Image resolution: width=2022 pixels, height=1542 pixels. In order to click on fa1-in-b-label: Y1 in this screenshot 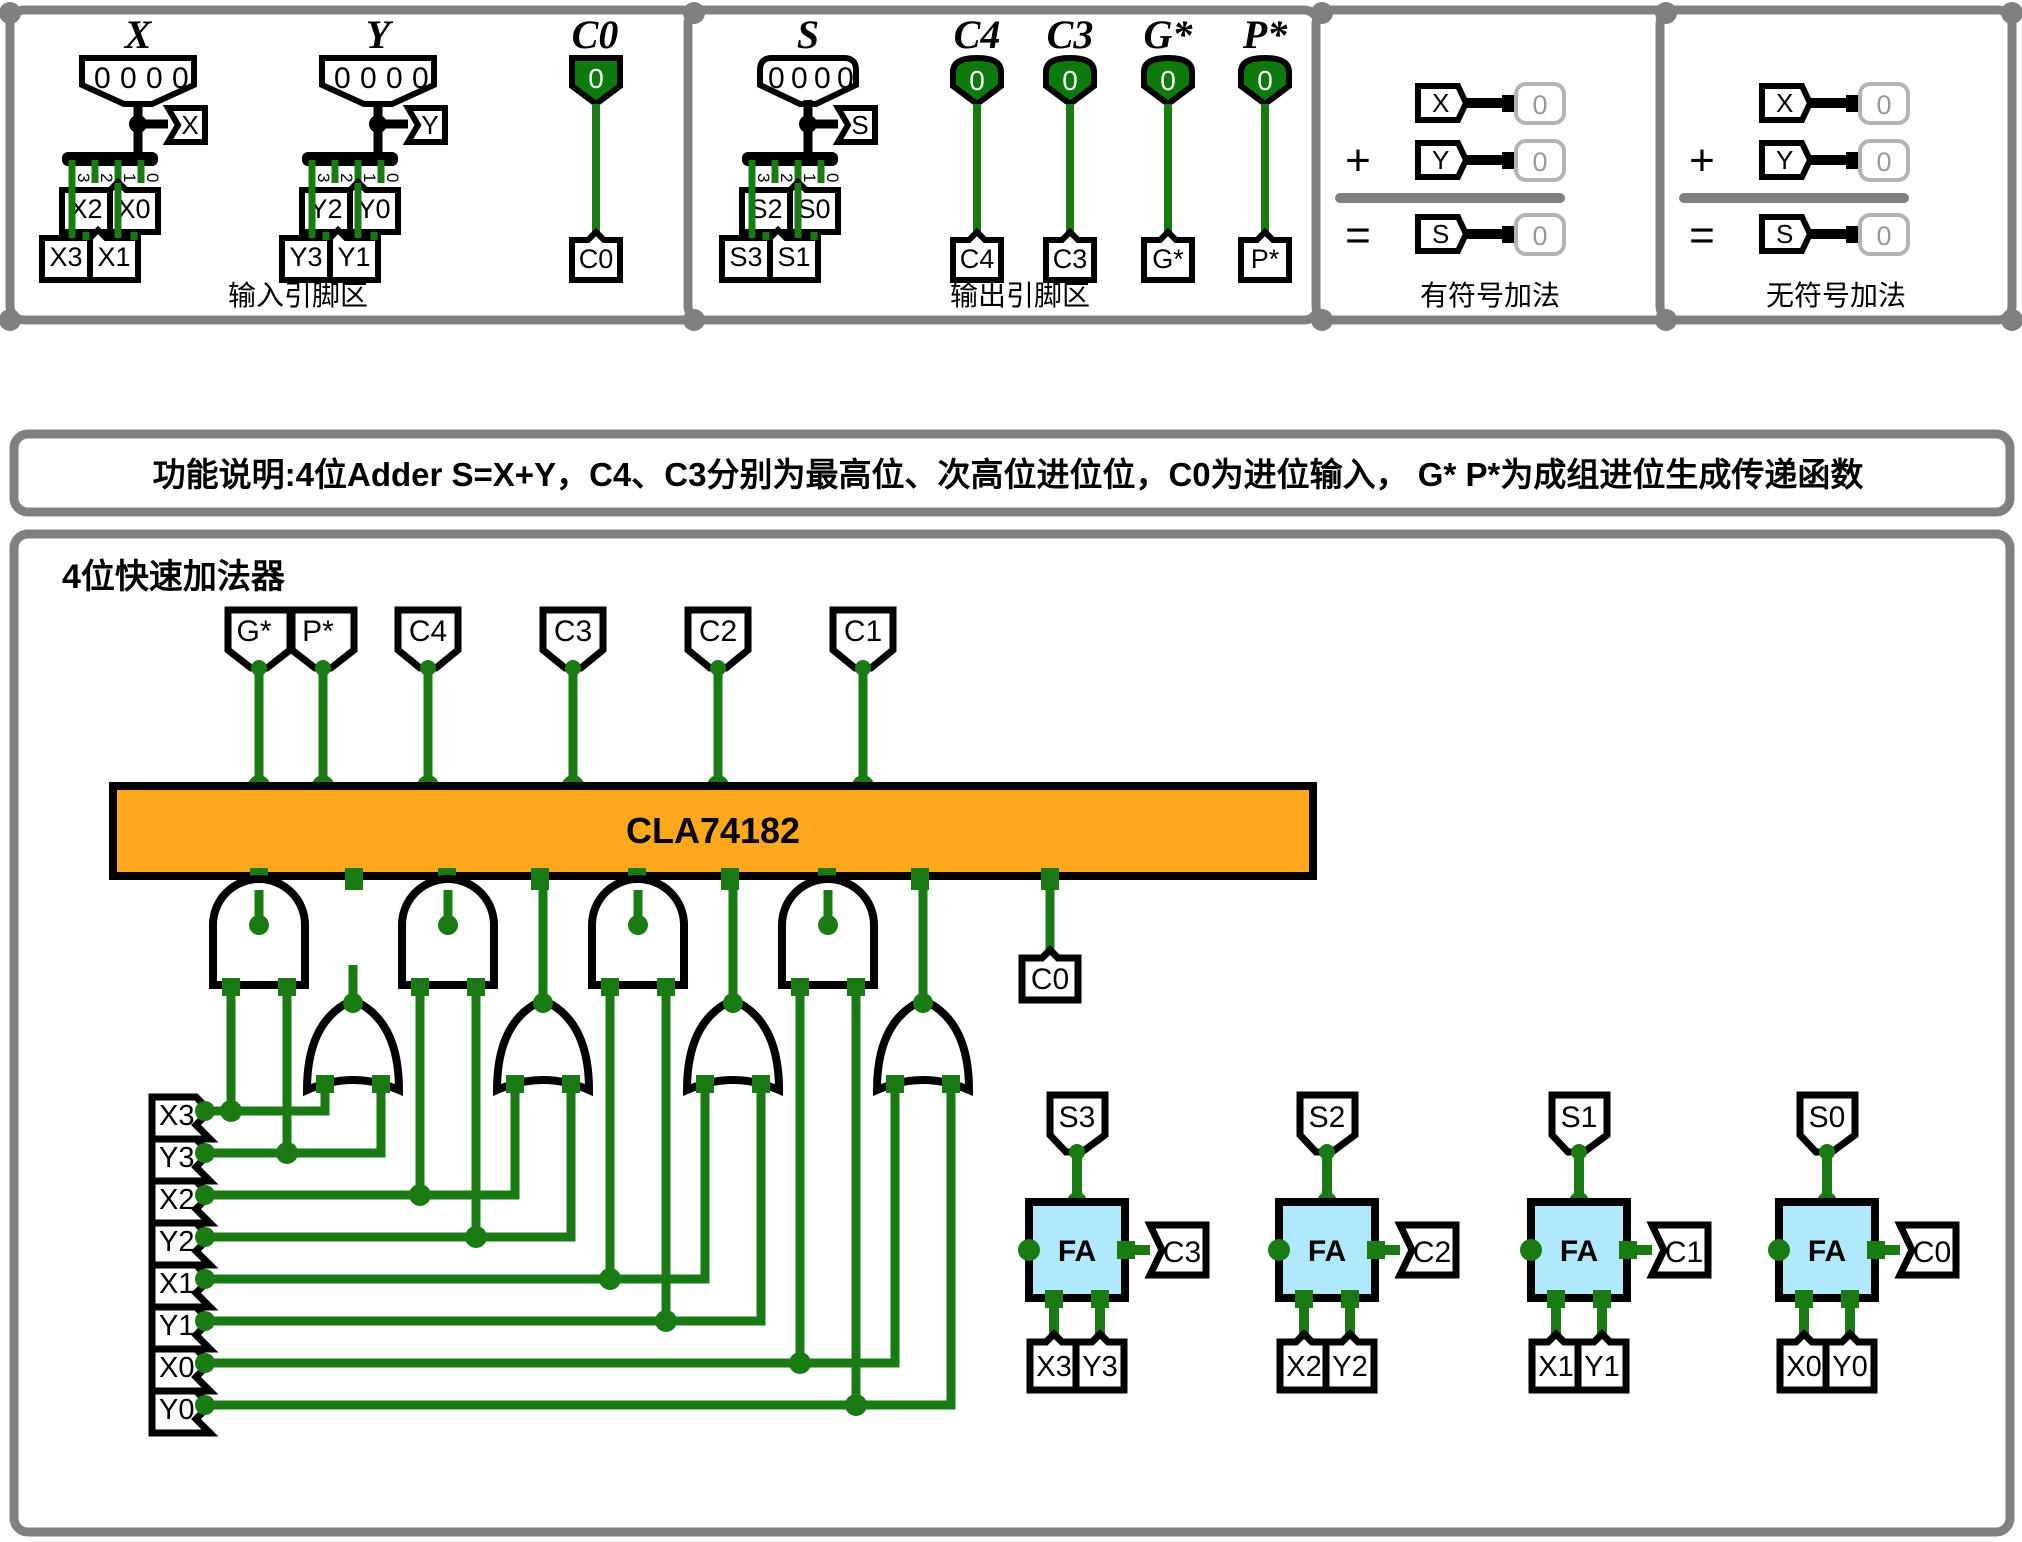, I will do `click(1601, 1367)`.